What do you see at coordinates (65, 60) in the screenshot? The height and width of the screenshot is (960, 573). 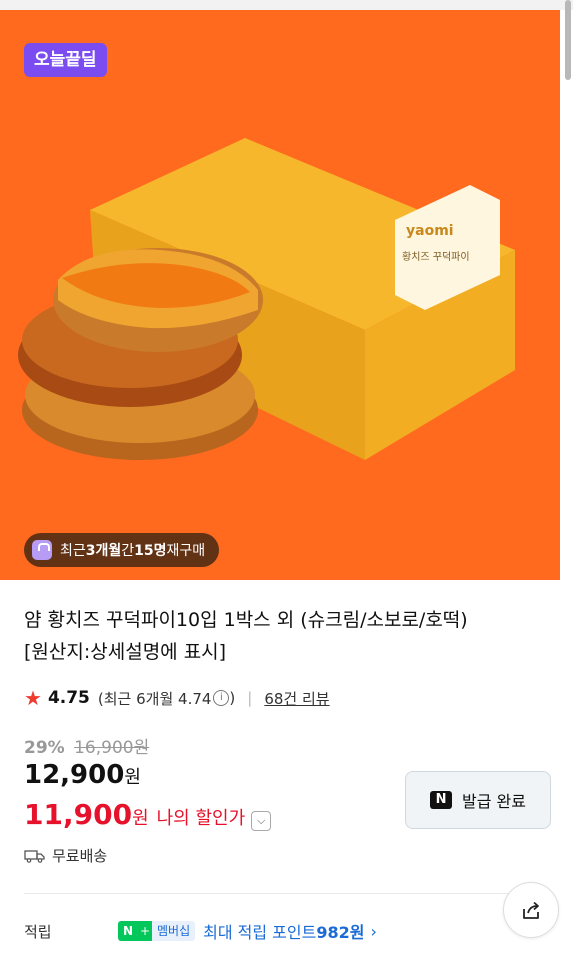 I see `deal-badge: 오늘끝딜` at bounding box center [65, 60].